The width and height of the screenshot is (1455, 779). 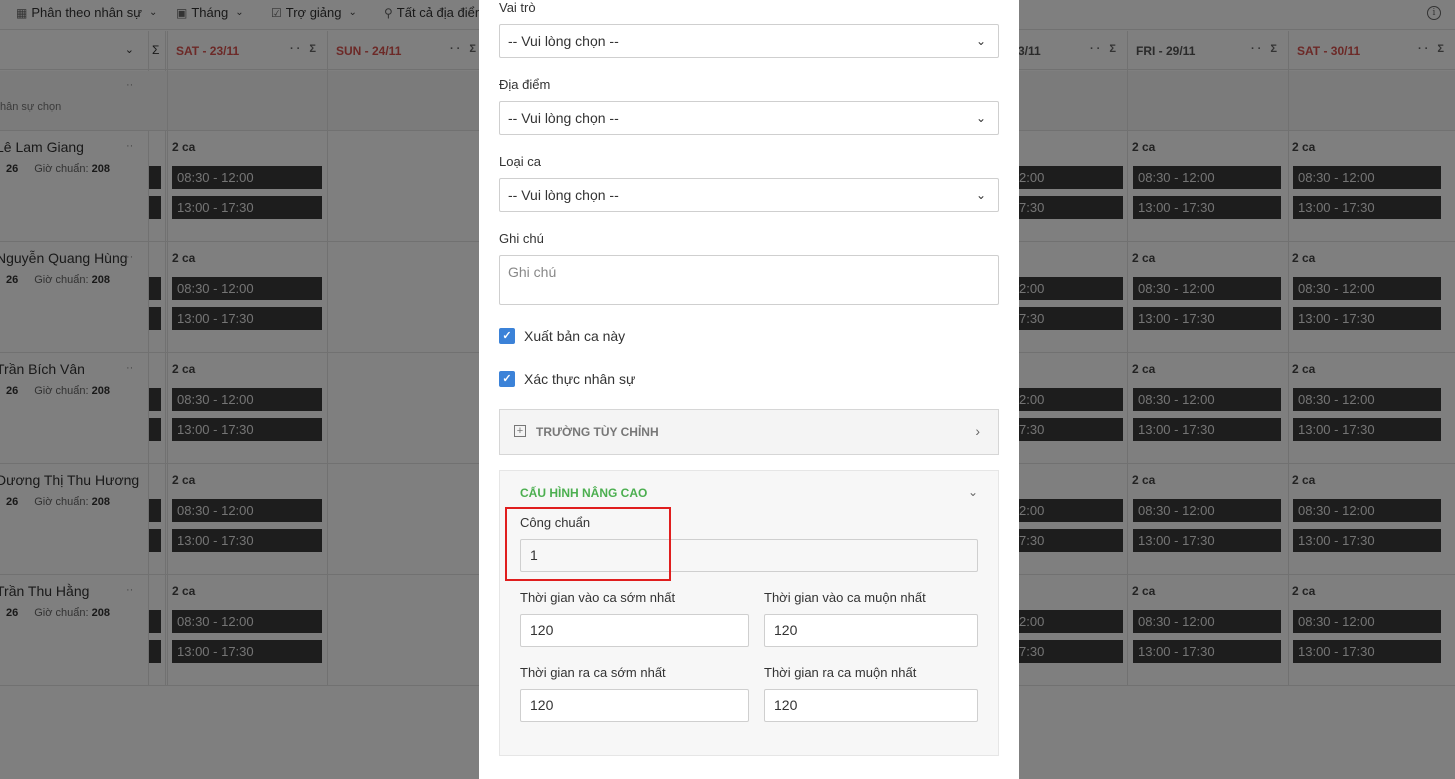 What do you see at coordinates (520, 431) in the screenshot?
I see `plus-square-icon: +` at bounding box center [520, 431].